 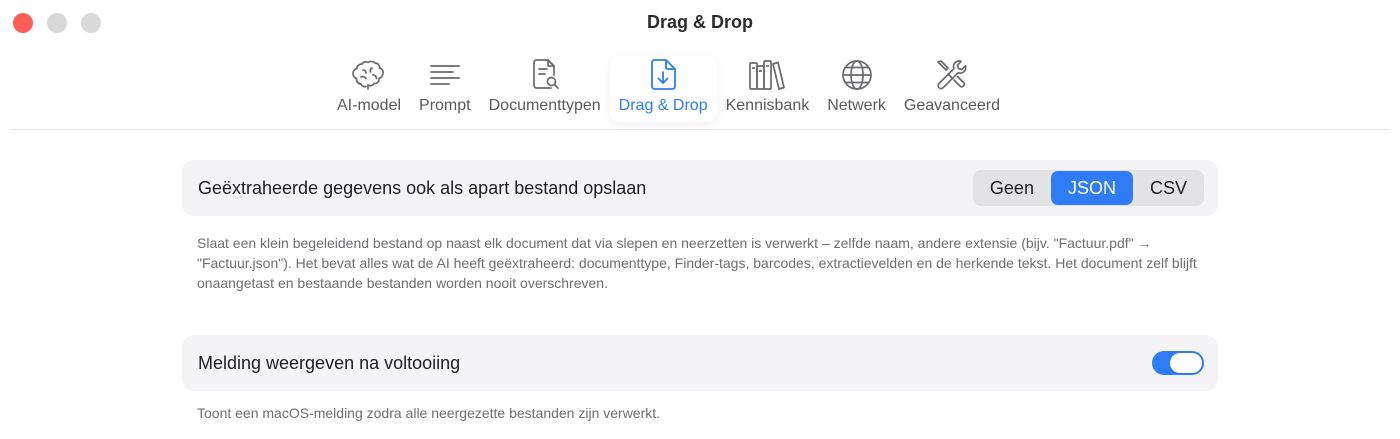 I want to click on brain-icon, so click(x=369, y=75).